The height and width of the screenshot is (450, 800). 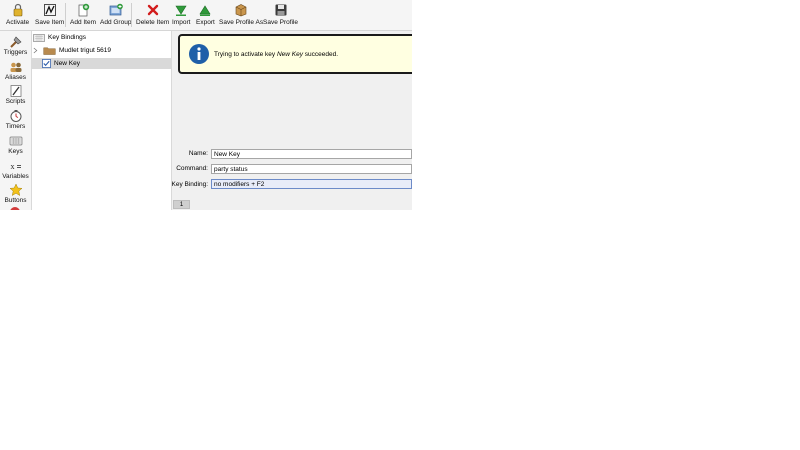 What do you see at coordinates (15, 52) in the screenshot?
I see `nav-label-triggers: Triggers` at bounding box center [15, 52].